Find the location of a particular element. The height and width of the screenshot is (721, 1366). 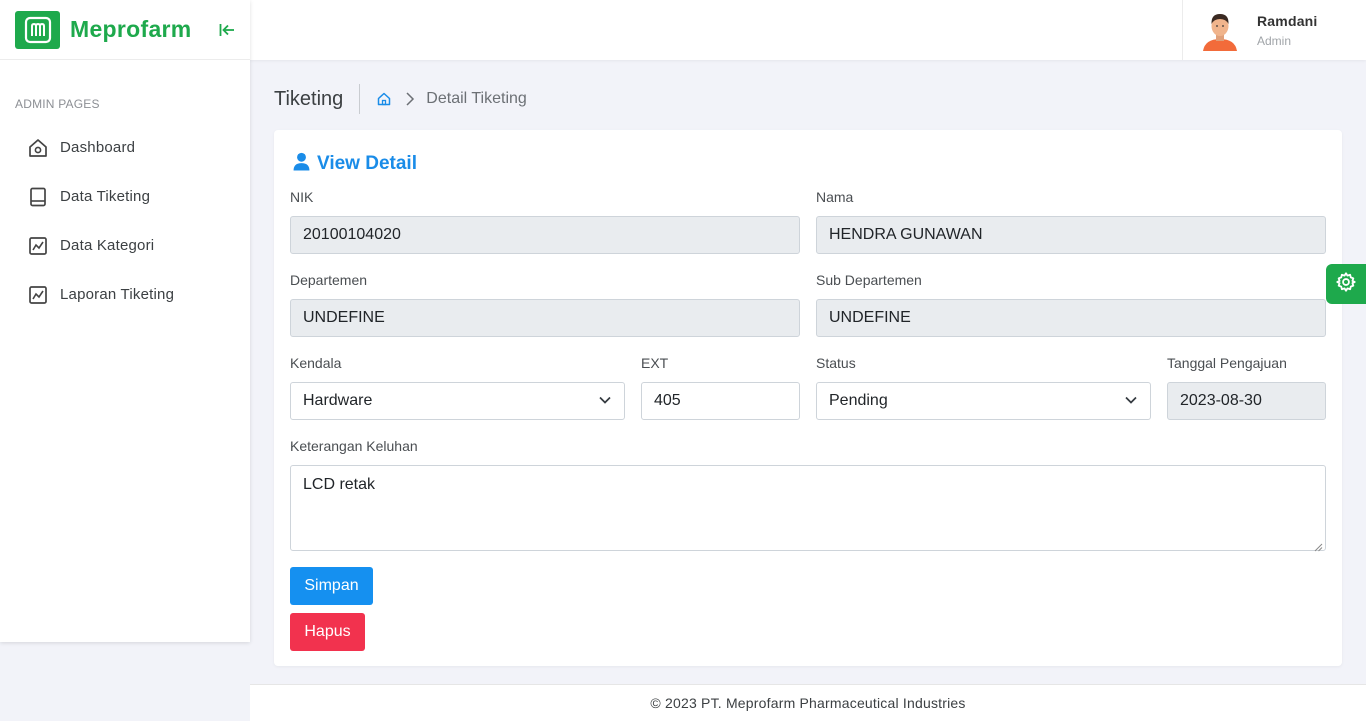

user-icon is located at coordinates (301, 164).